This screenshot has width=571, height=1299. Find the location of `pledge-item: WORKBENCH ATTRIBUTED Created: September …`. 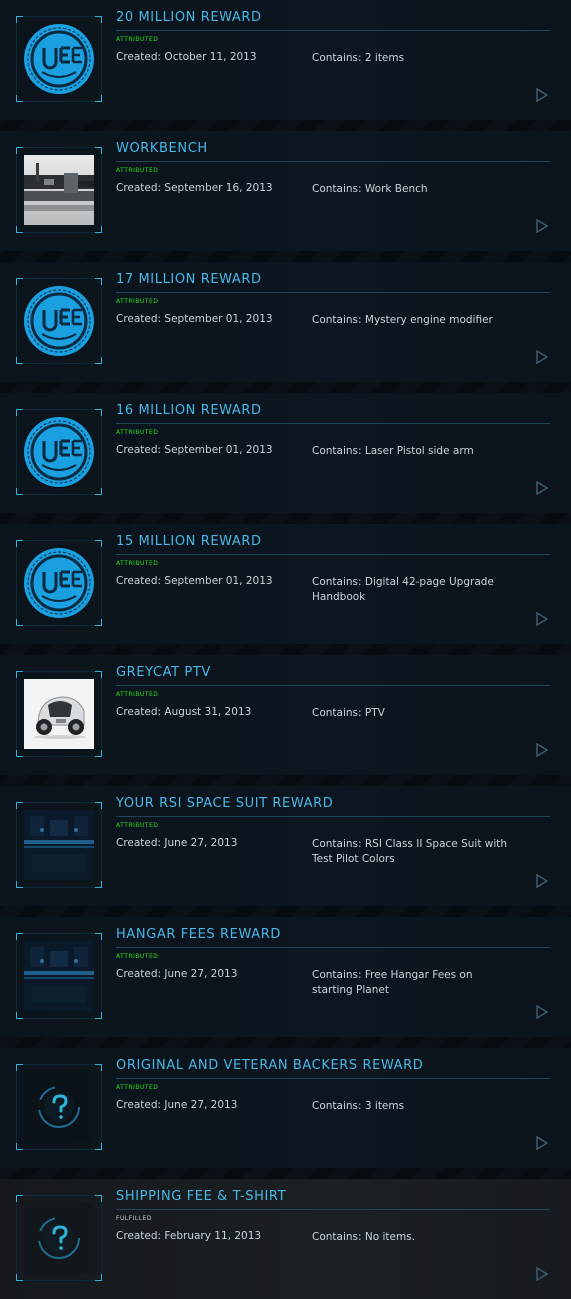

pledge-item: WORKBENCH ATTRIBUTED Created: September … is located at coordinates (285, 191).